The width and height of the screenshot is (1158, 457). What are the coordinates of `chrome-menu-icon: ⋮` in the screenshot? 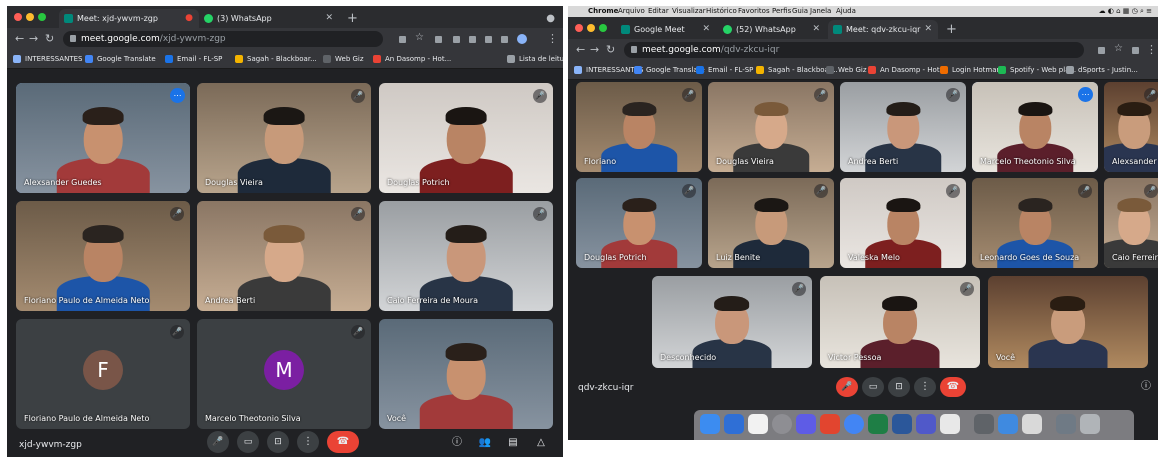 It's located at (1151, 49).